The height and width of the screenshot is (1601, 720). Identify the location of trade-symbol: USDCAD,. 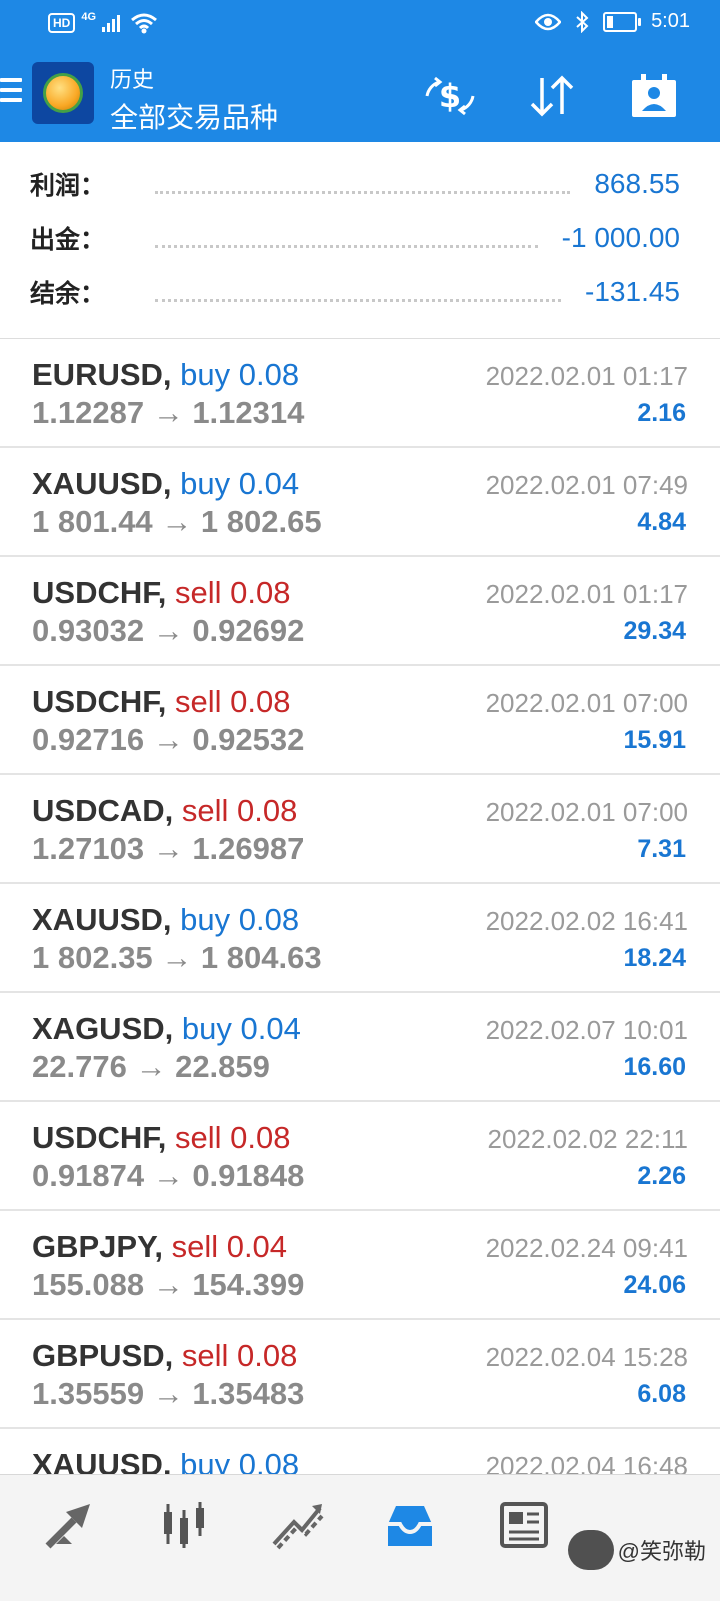
(103, 810).